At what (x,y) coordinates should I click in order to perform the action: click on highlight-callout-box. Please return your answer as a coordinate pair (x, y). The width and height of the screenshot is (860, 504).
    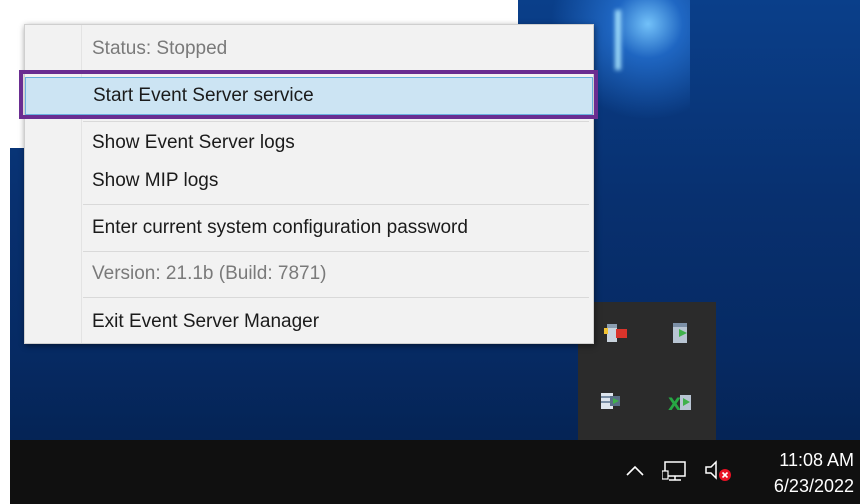
    Looking at the image, I should click on (308, 94).